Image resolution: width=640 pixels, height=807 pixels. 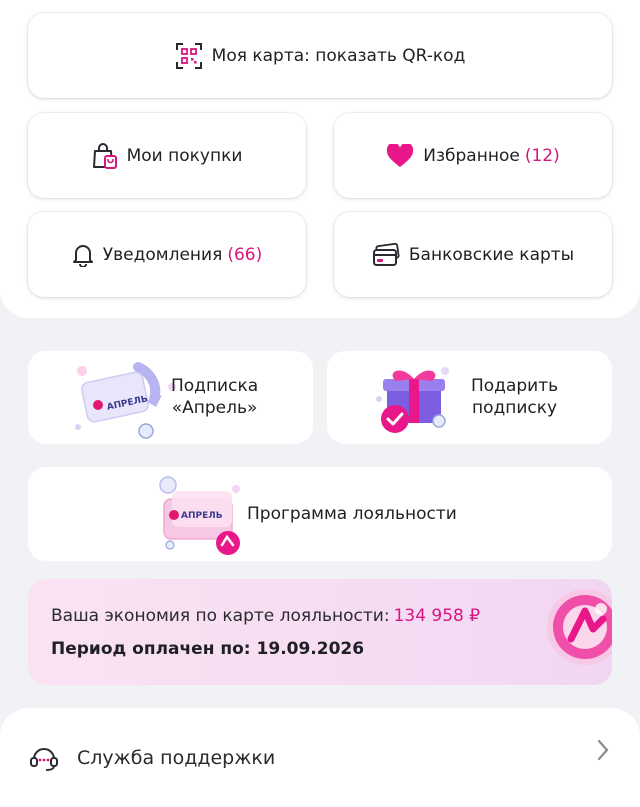 What do you see at coordinates (245, 254) in the screenshot?
I see `notifications-count: (66)` at bounding box center [245, 254].